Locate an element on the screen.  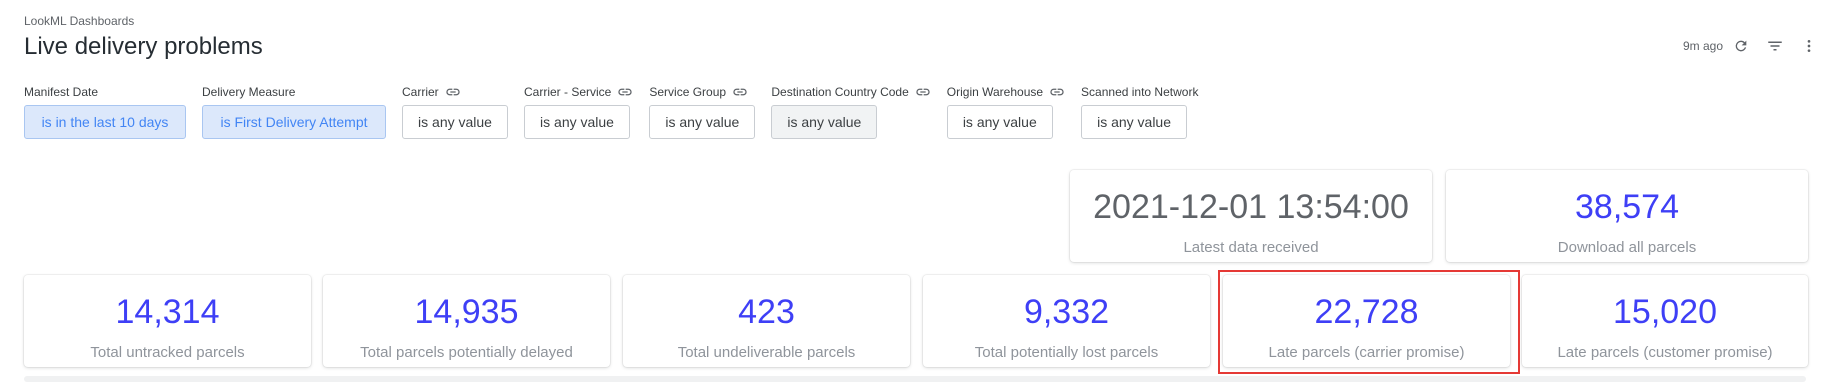
filter-label-text: Carrier - Service is located at coordinates (568, 91).